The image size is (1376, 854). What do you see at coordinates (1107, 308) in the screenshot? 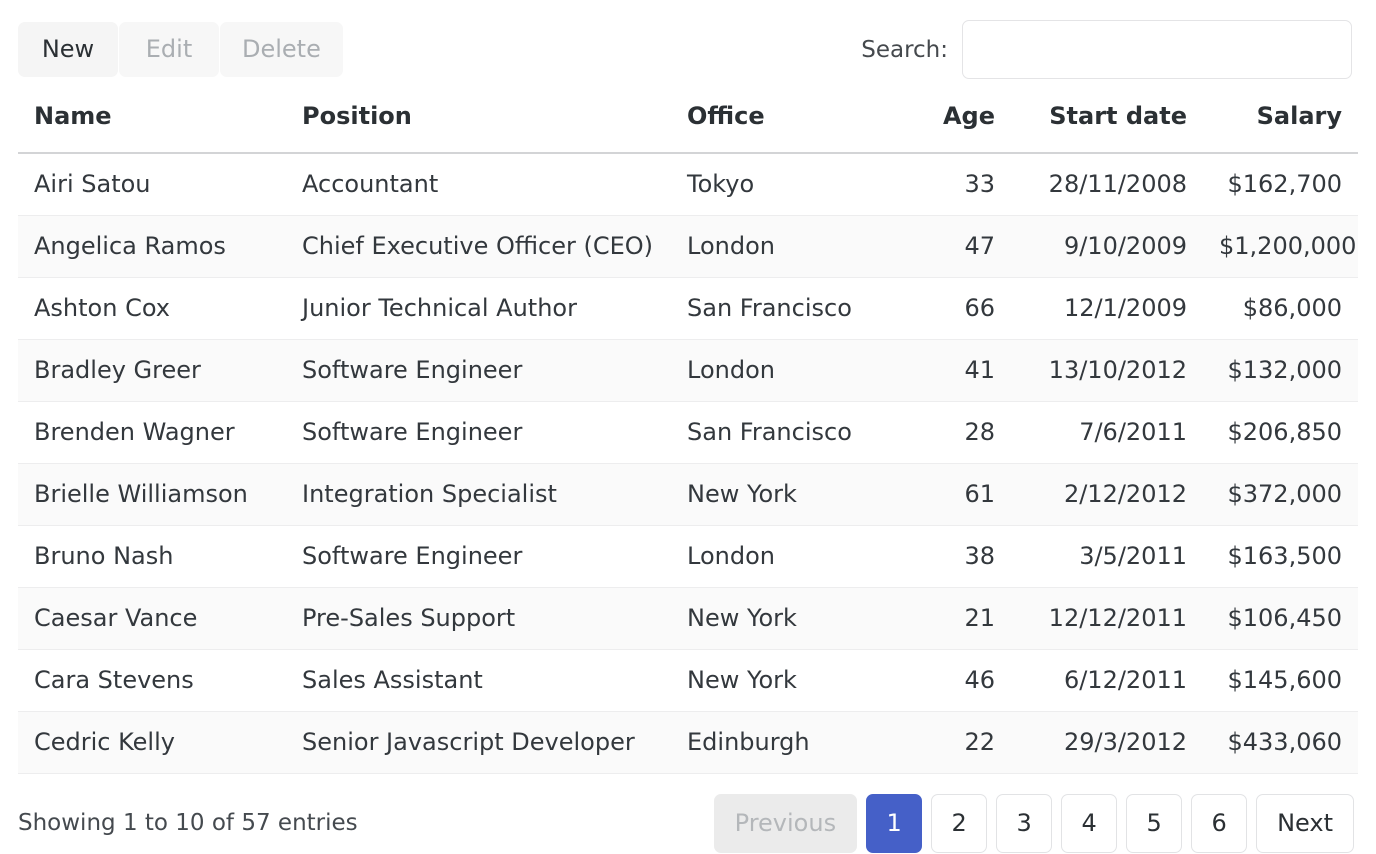
I see `cell-start: 12/1/2009` at bounding box center [1107, 308].